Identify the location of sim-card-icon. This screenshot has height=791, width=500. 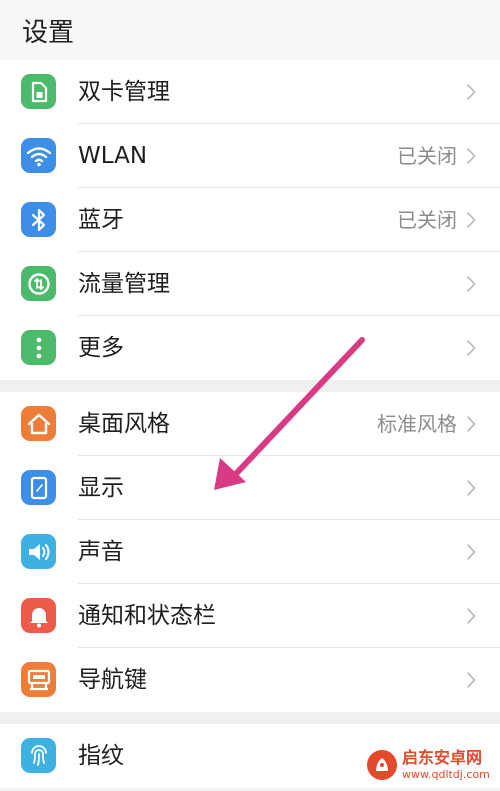
(38, 91).